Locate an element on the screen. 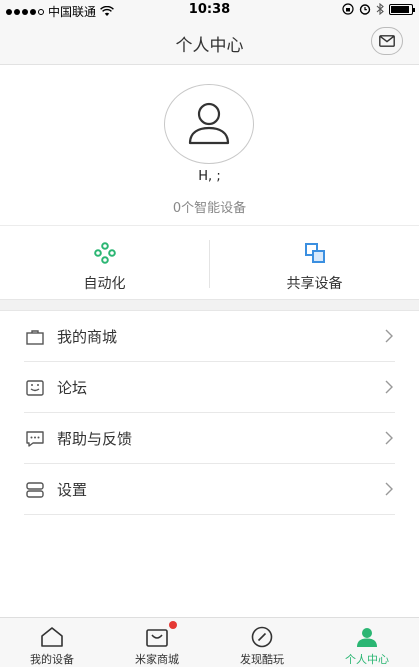 Image resolution: width=419 pixels, height=667 pixels. tab-bar: 我的设备 米家商城 发现酷玩 个人中心 is located at coordinates (209, 642).